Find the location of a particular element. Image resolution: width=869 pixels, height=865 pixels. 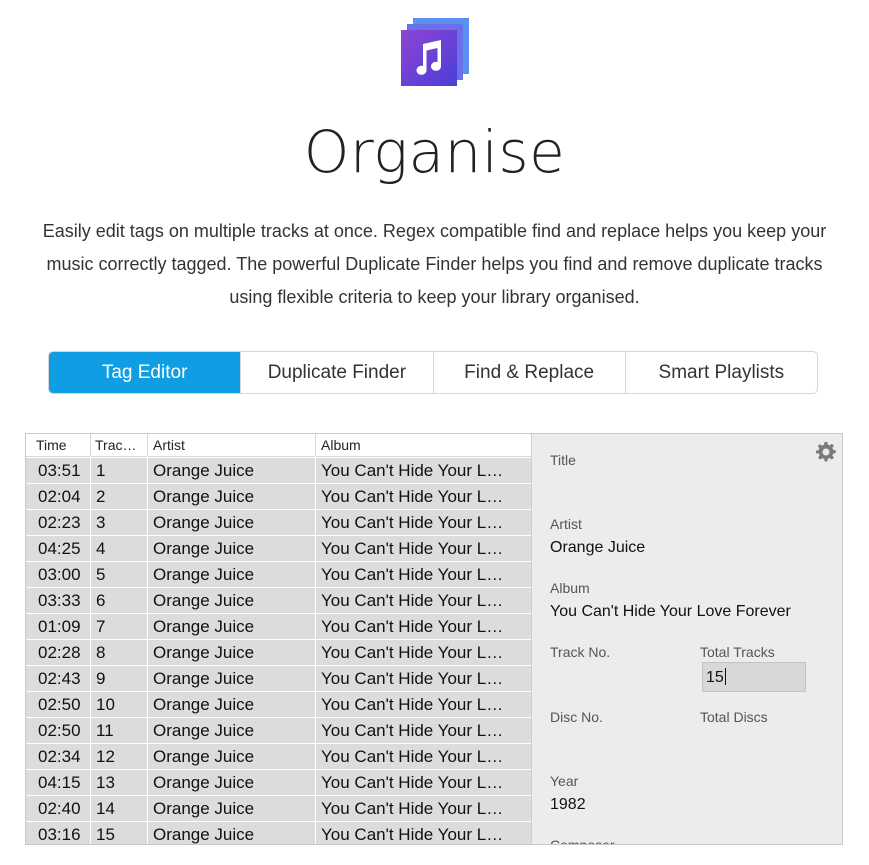

track-number: 14 is located at coordinates (105, 808).